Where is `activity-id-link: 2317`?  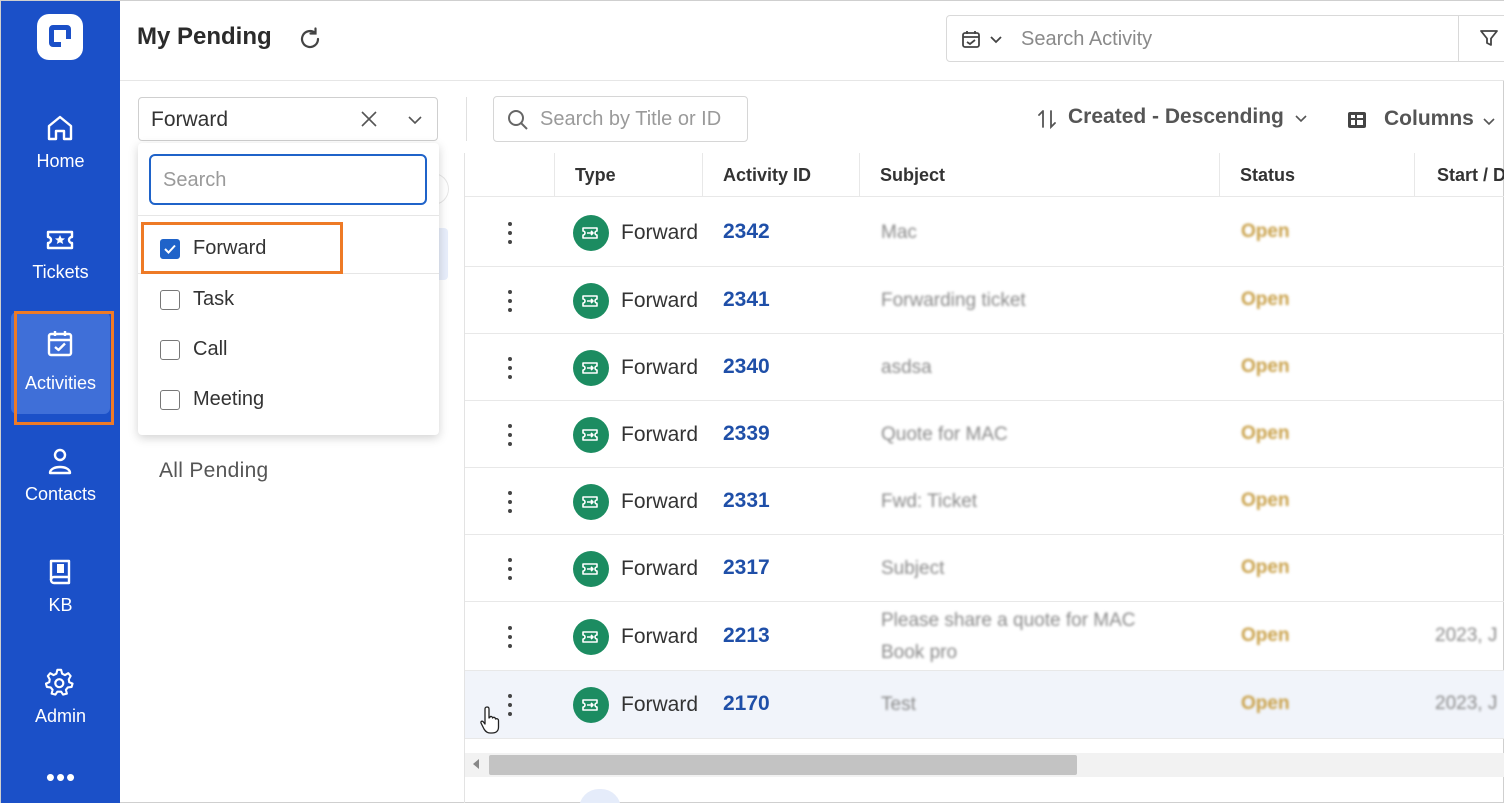 activity-id-link: 2317 is located at coordinates (746, 568).